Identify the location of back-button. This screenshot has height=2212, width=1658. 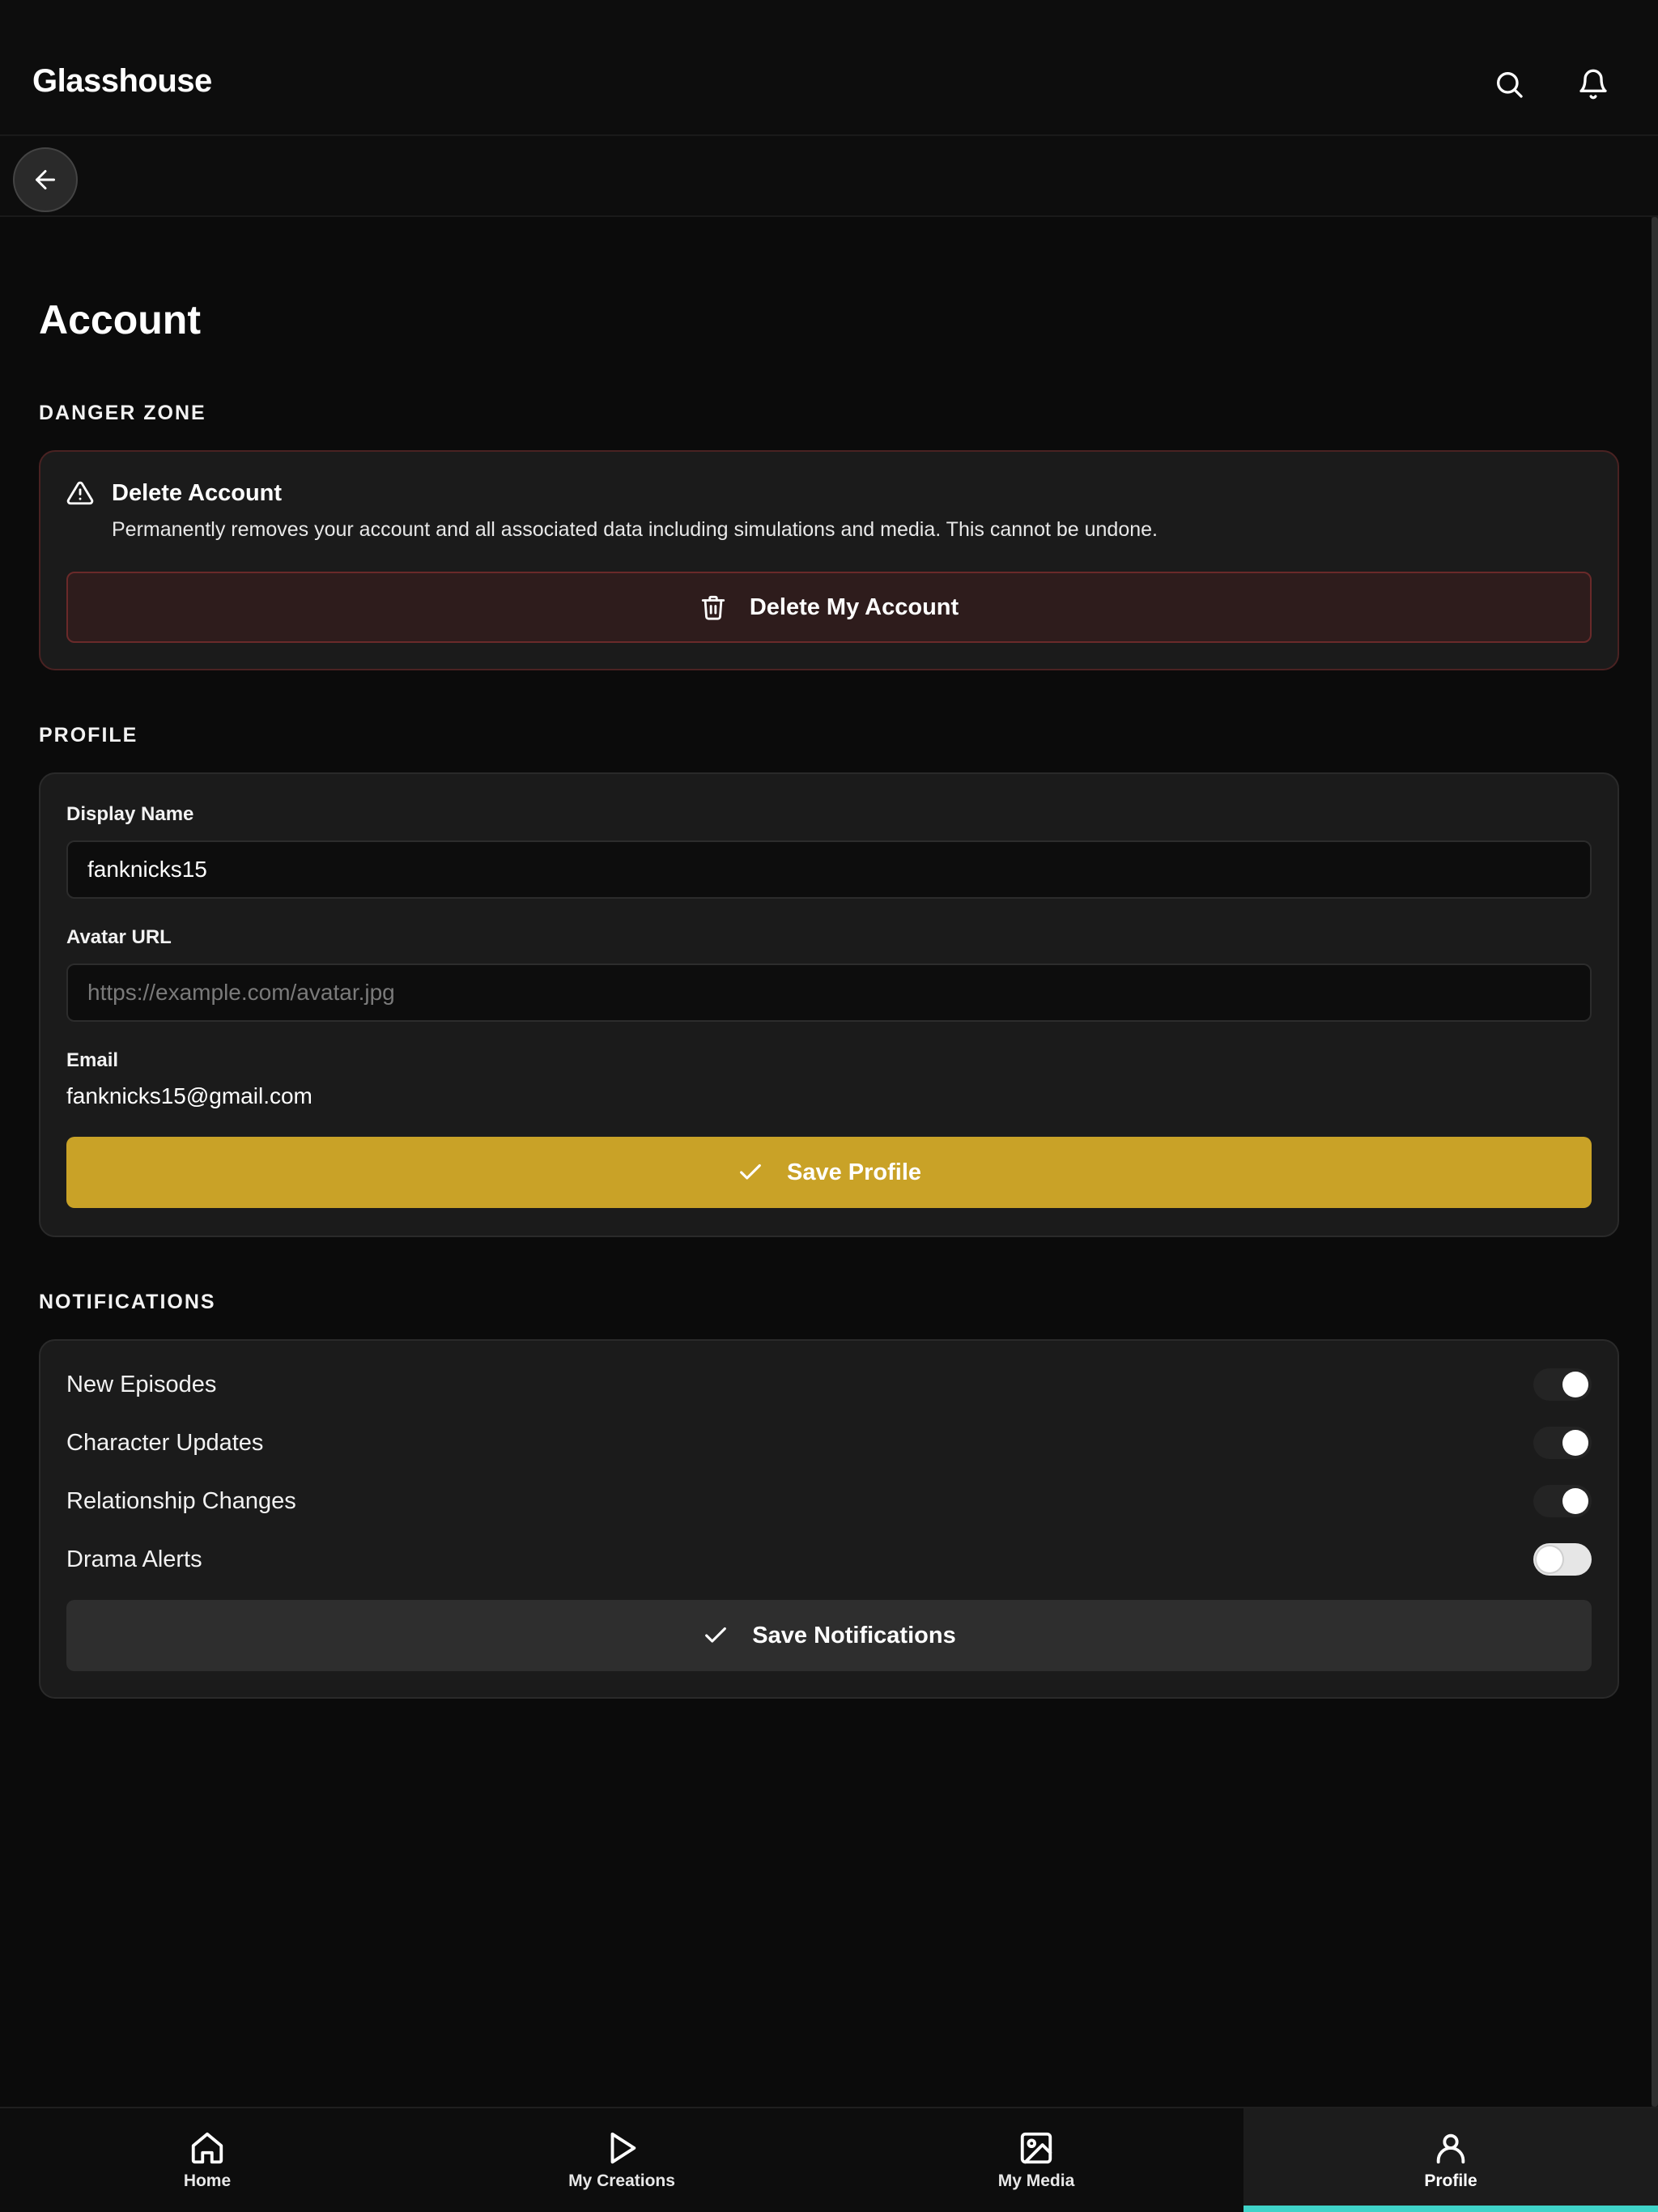
(45, 180).